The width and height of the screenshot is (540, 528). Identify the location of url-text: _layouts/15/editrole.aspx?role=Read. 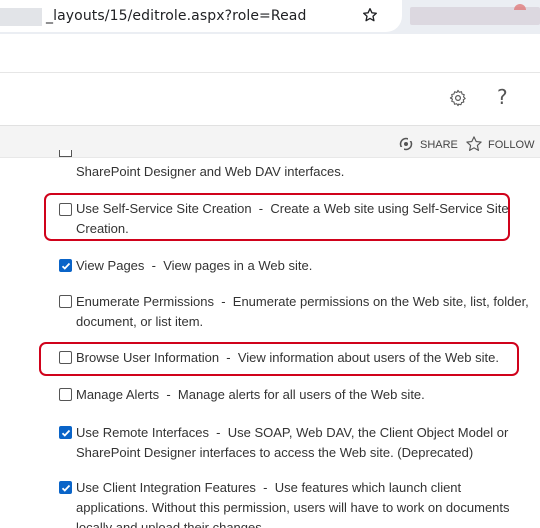
(176, 16).